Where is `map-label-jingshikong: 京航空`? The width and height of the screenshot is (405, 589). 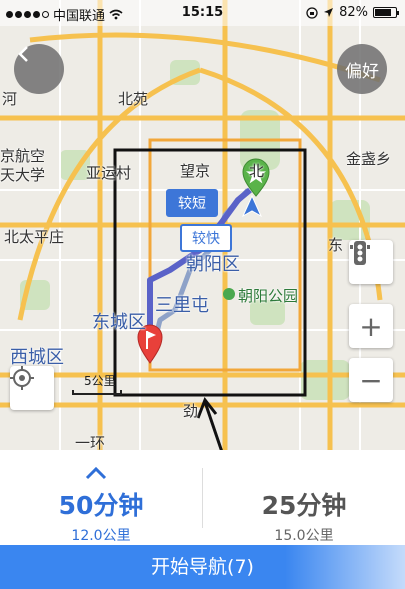
map-label-jingshikong: 京航空 is located at coordinates (23, 156).